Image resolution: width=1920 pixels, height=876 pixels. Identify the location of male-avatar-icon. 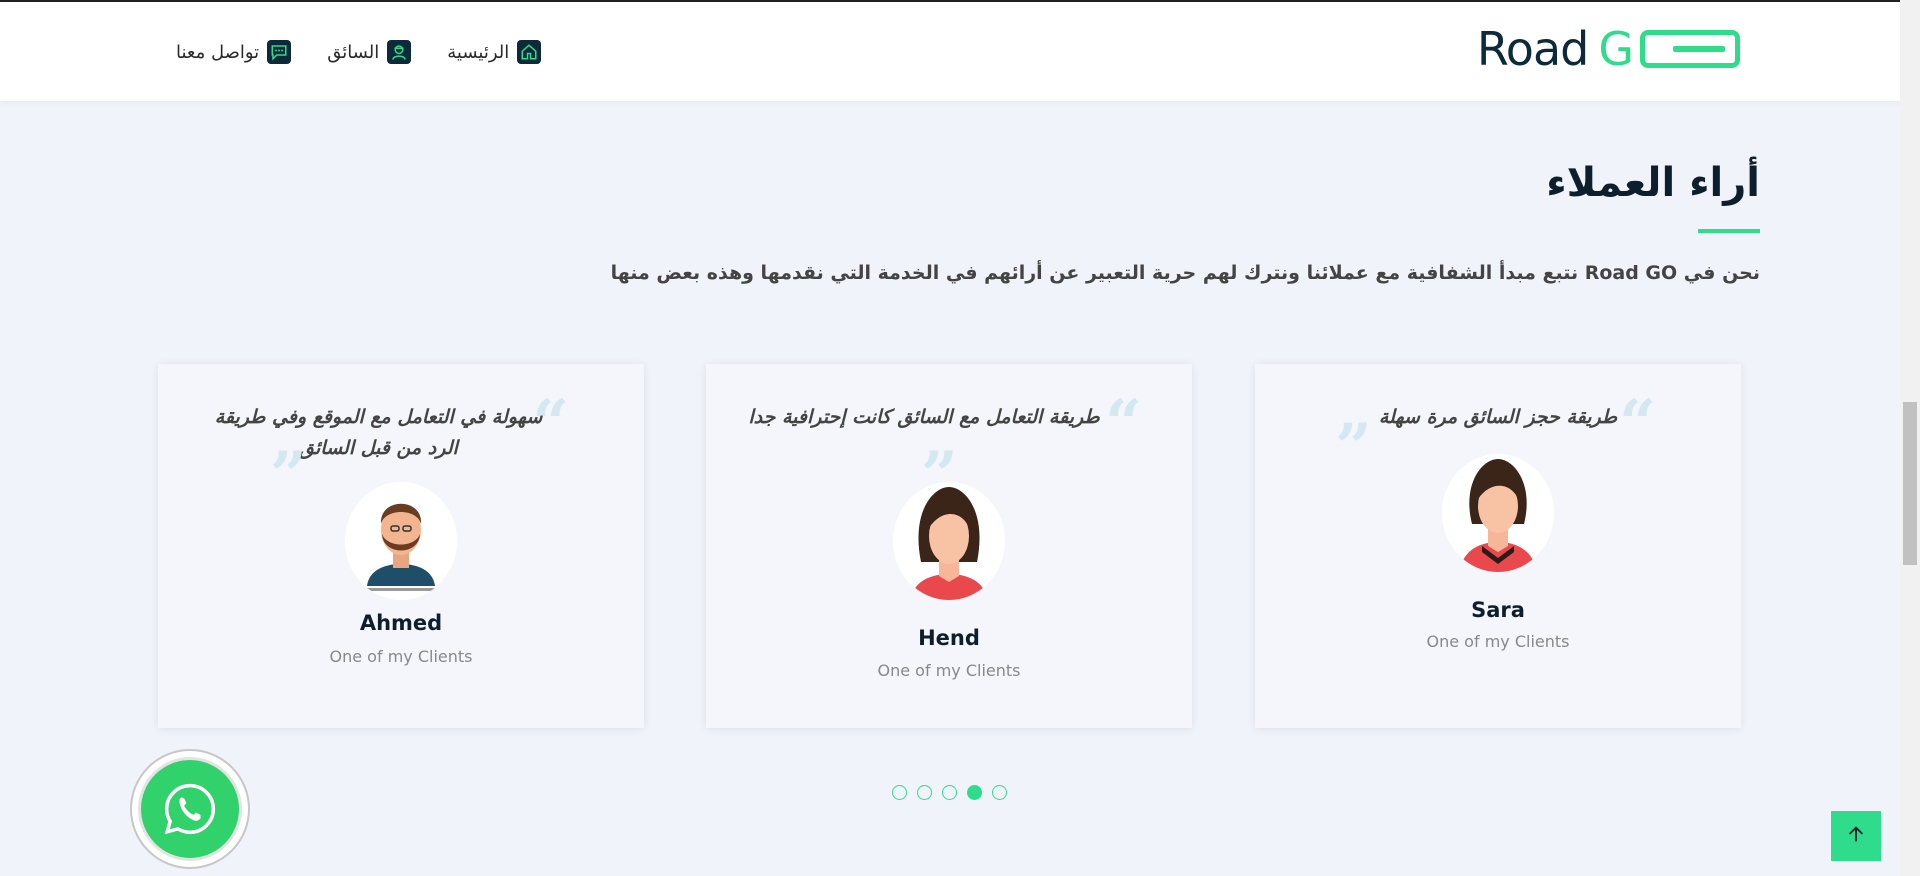
(401, 541).